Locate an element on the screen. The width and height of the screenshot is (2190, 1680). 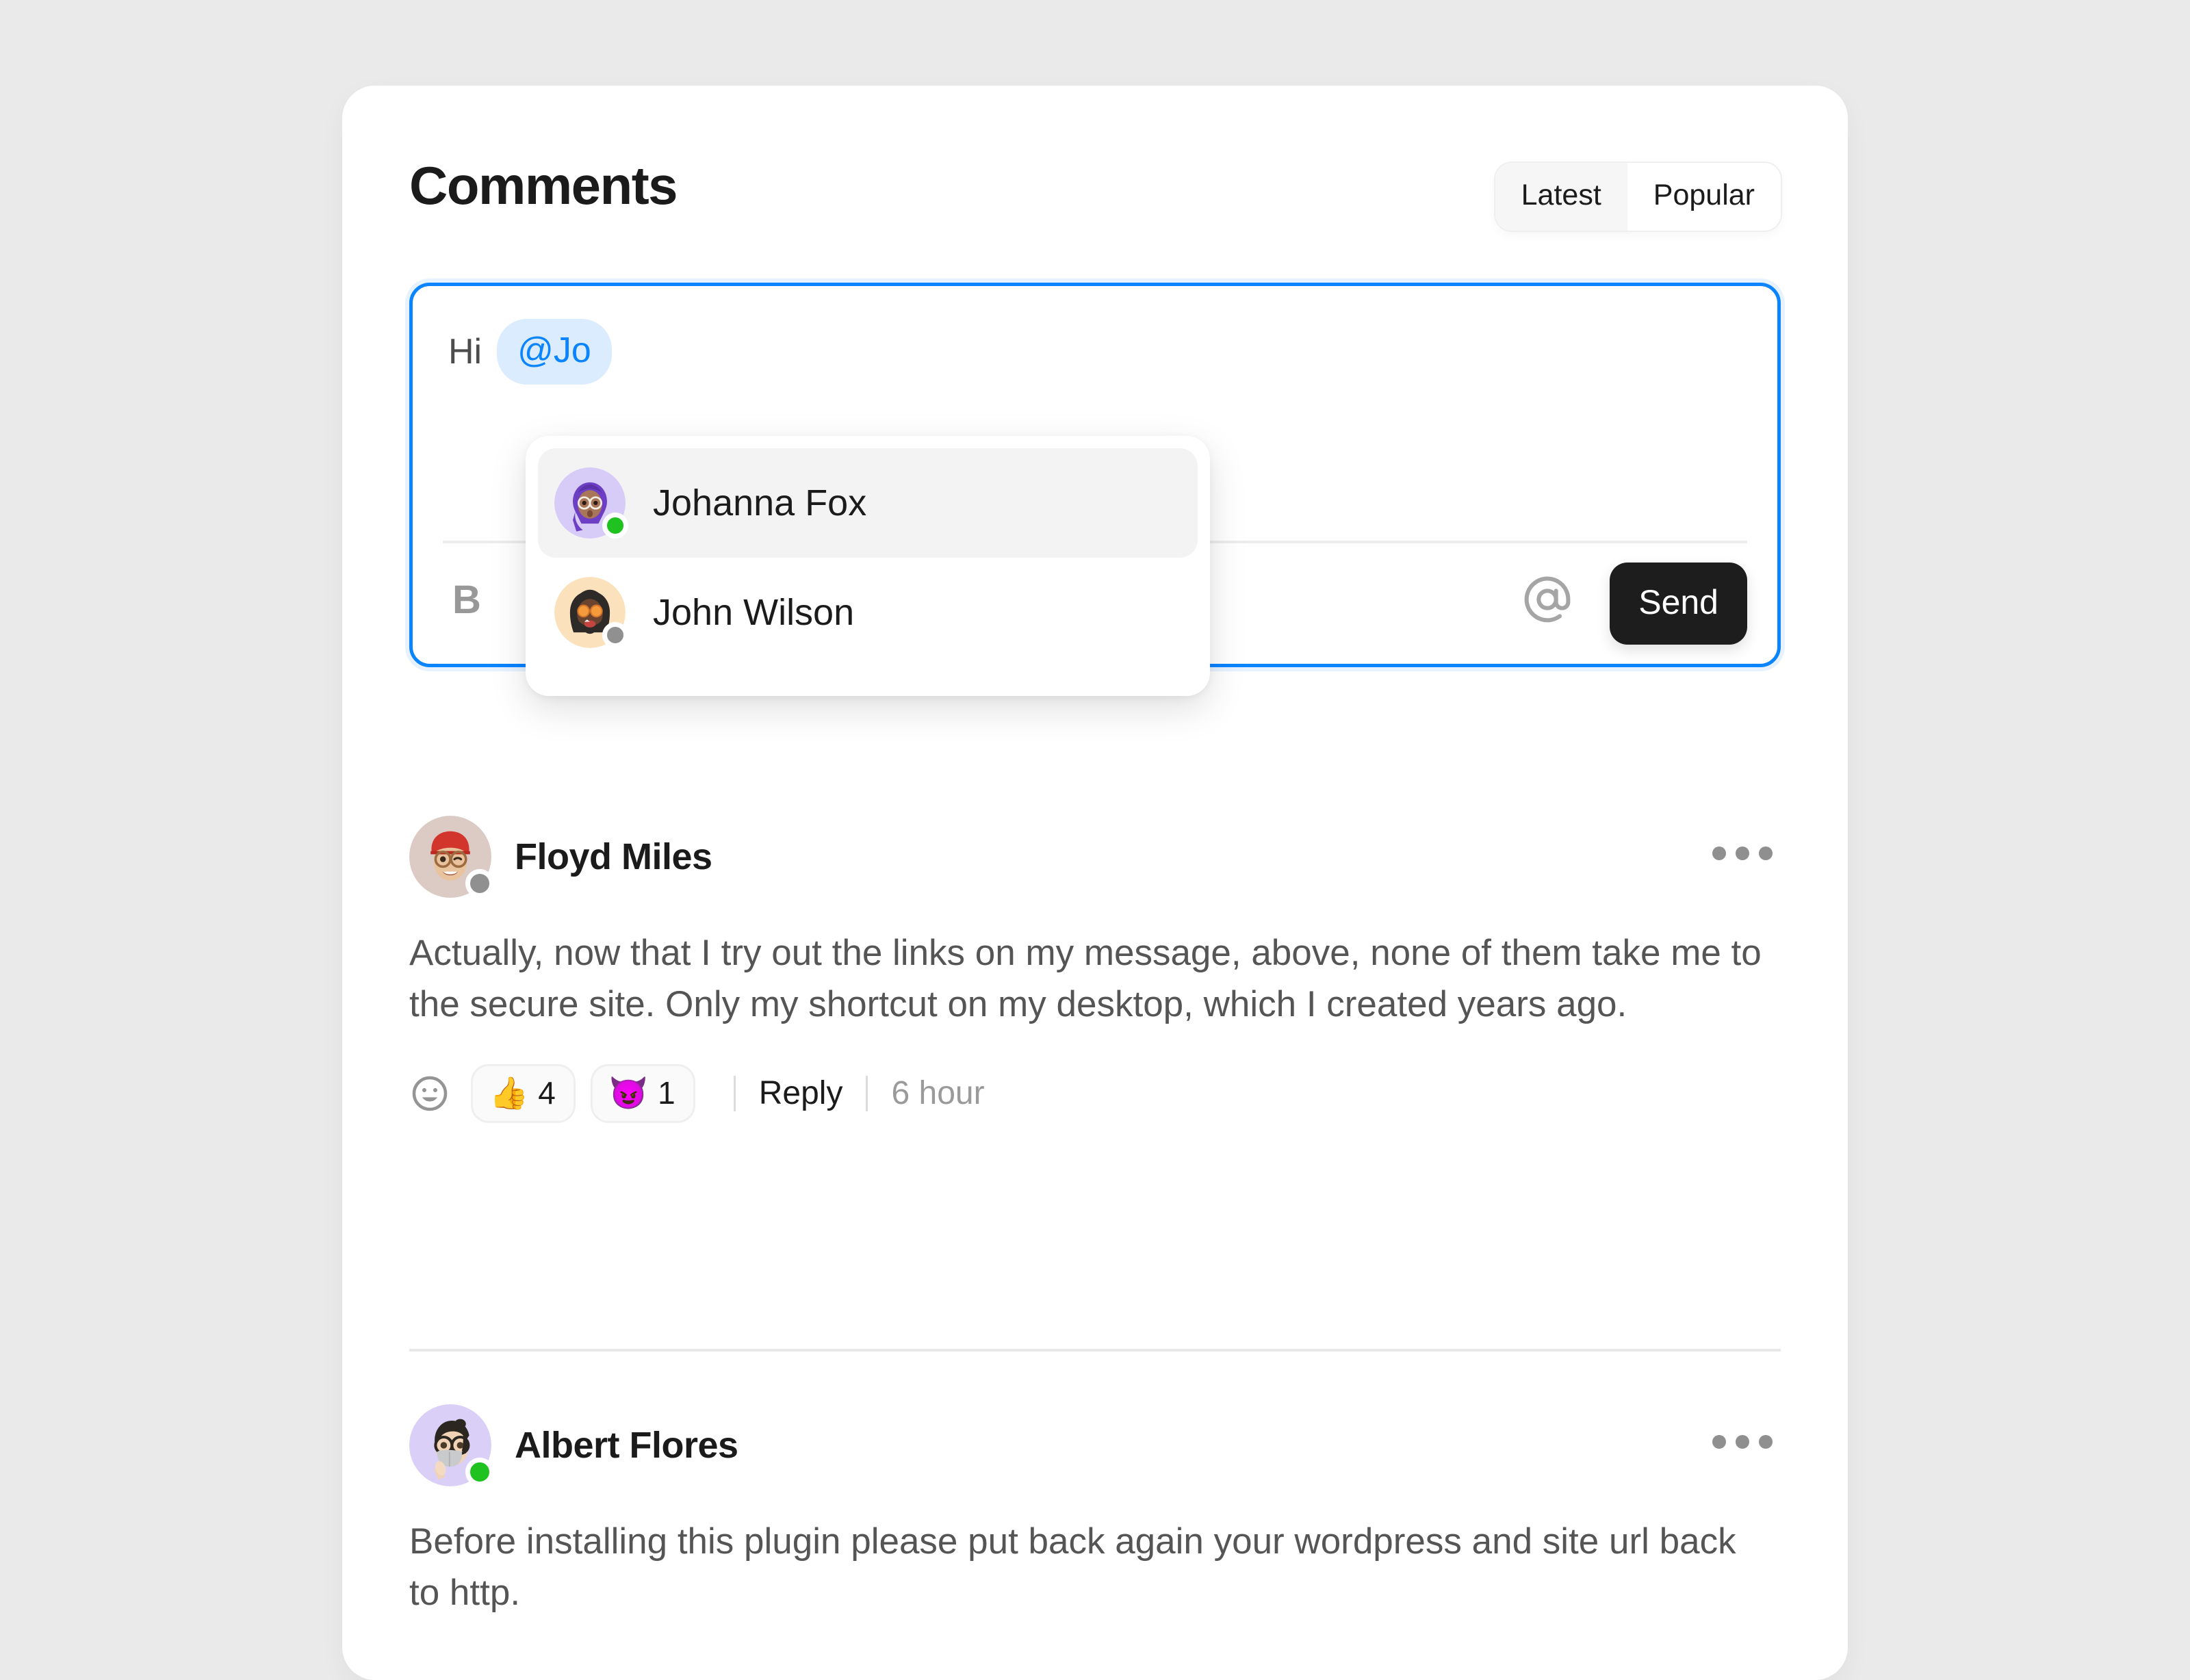
send-button: Send is located at coordinates (1678, 604).